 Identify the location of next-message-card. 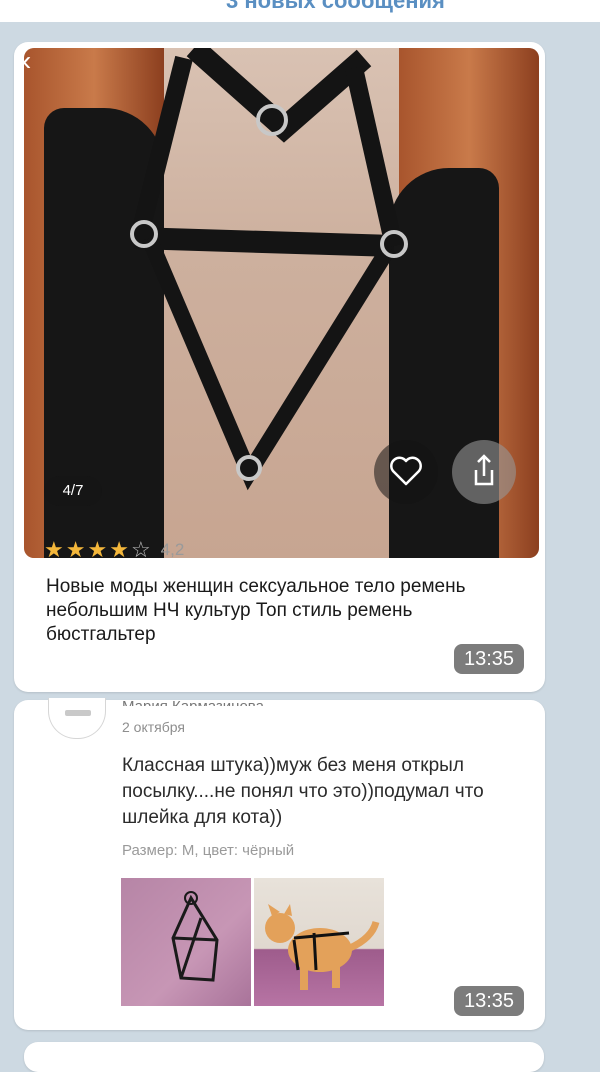
(284, 1057).